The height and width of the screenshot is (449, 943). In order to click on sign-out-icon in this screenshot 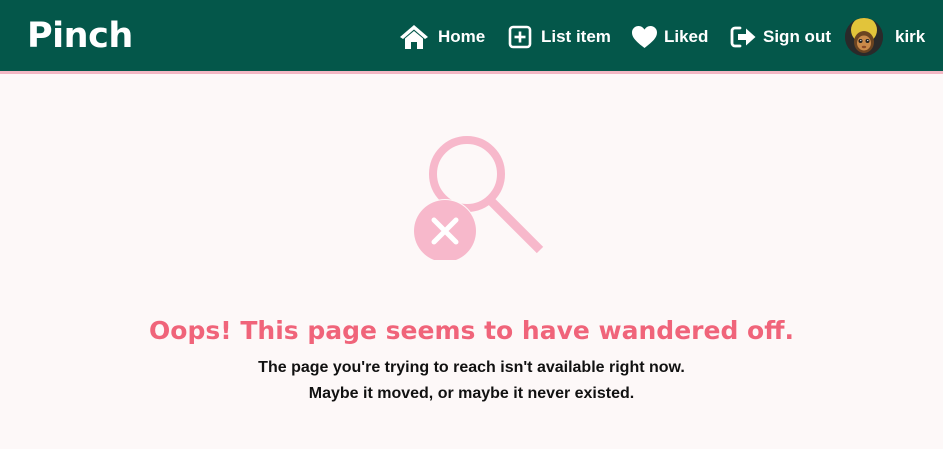, I will do `click(743, 37)`.